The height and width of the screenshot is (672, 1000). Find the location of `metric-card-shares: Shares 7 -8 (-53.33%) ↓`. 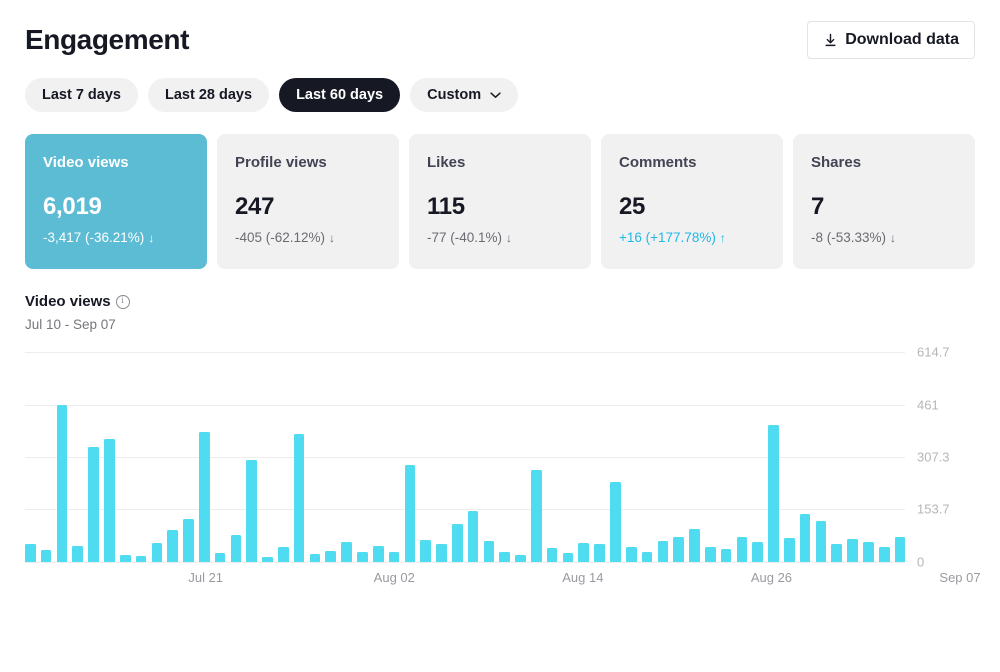

metric-card-shares: Shares 7 -8 (-53.33%) ↓ is located at coordinates (884, 201).